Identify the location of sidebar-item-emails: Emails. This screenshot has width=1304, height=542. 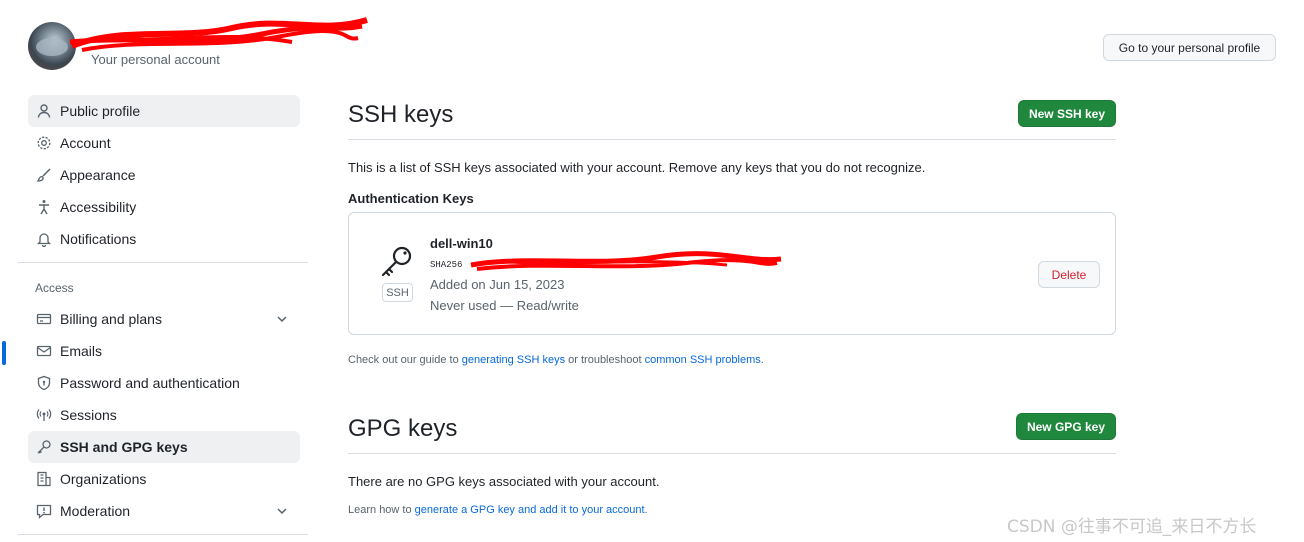
(164, 351).